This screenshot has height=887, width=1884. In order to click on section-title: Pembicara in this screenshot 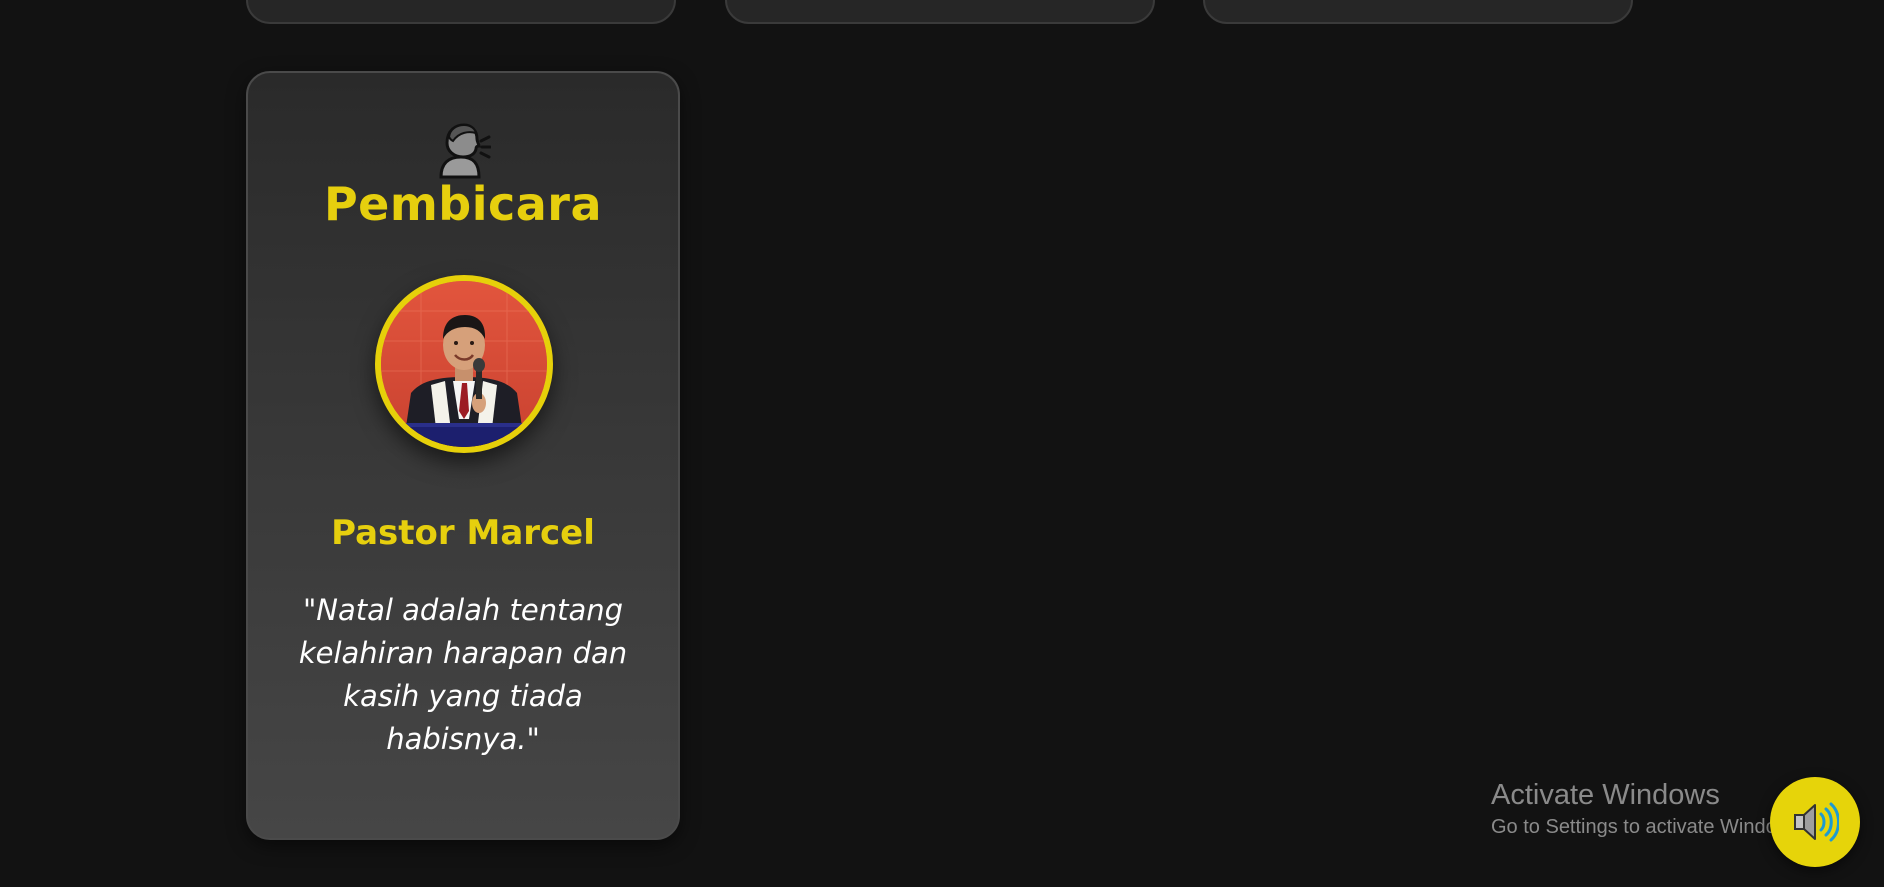, I will do `click(463, 204)`.